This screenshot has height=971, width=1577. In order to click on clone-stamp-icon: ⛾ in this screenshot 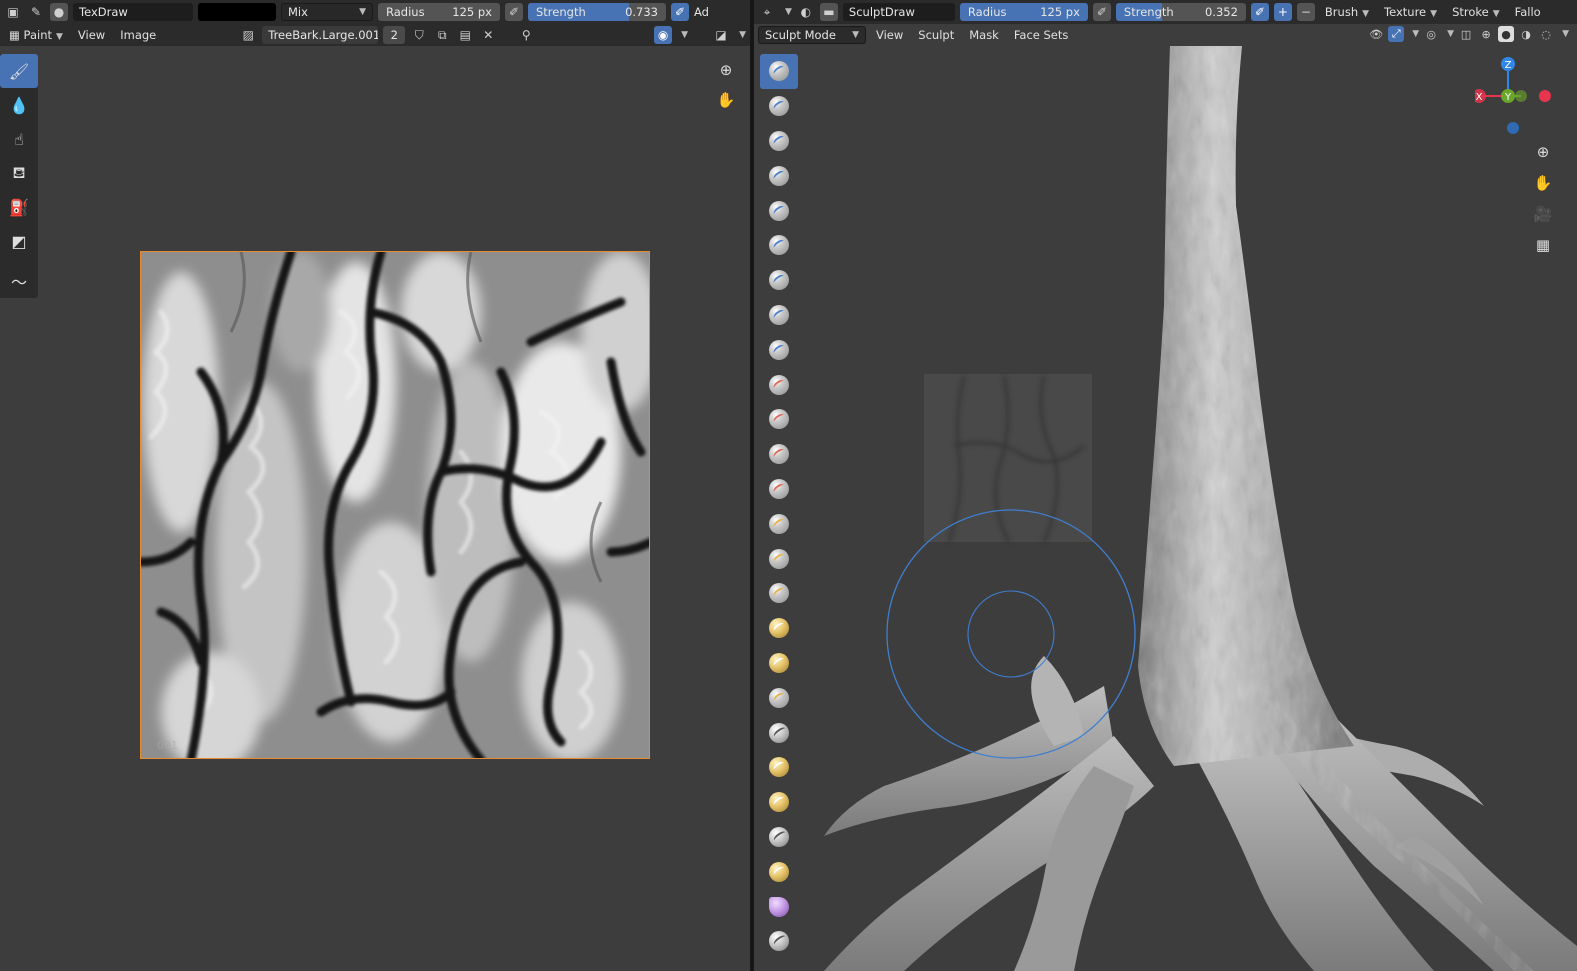, I will do `click(19, 173)`.